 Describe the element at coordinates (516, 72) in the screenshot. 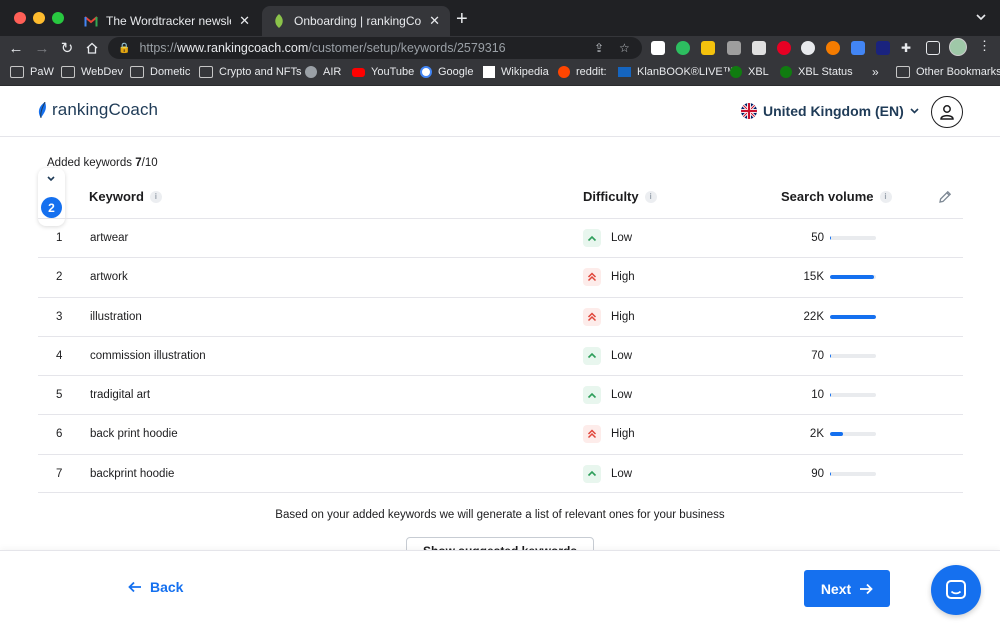

I see `bookmark-wikipedia: Wikipedia` at that location.